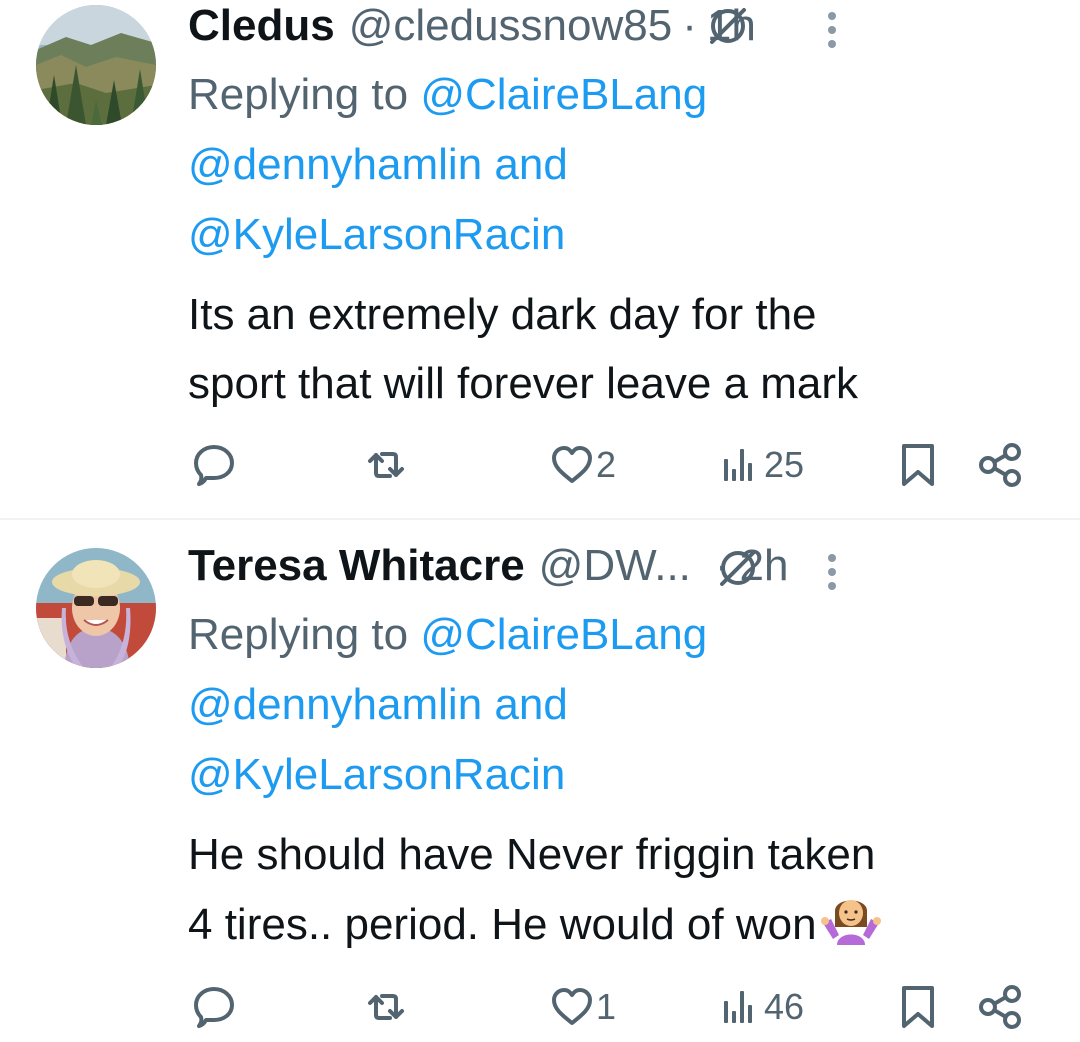 The image size is (1080, 1042). What do you see at coordinates (784, 464) in the screenshot?
I see `view-count: 25` at bounding box center [784, 464].